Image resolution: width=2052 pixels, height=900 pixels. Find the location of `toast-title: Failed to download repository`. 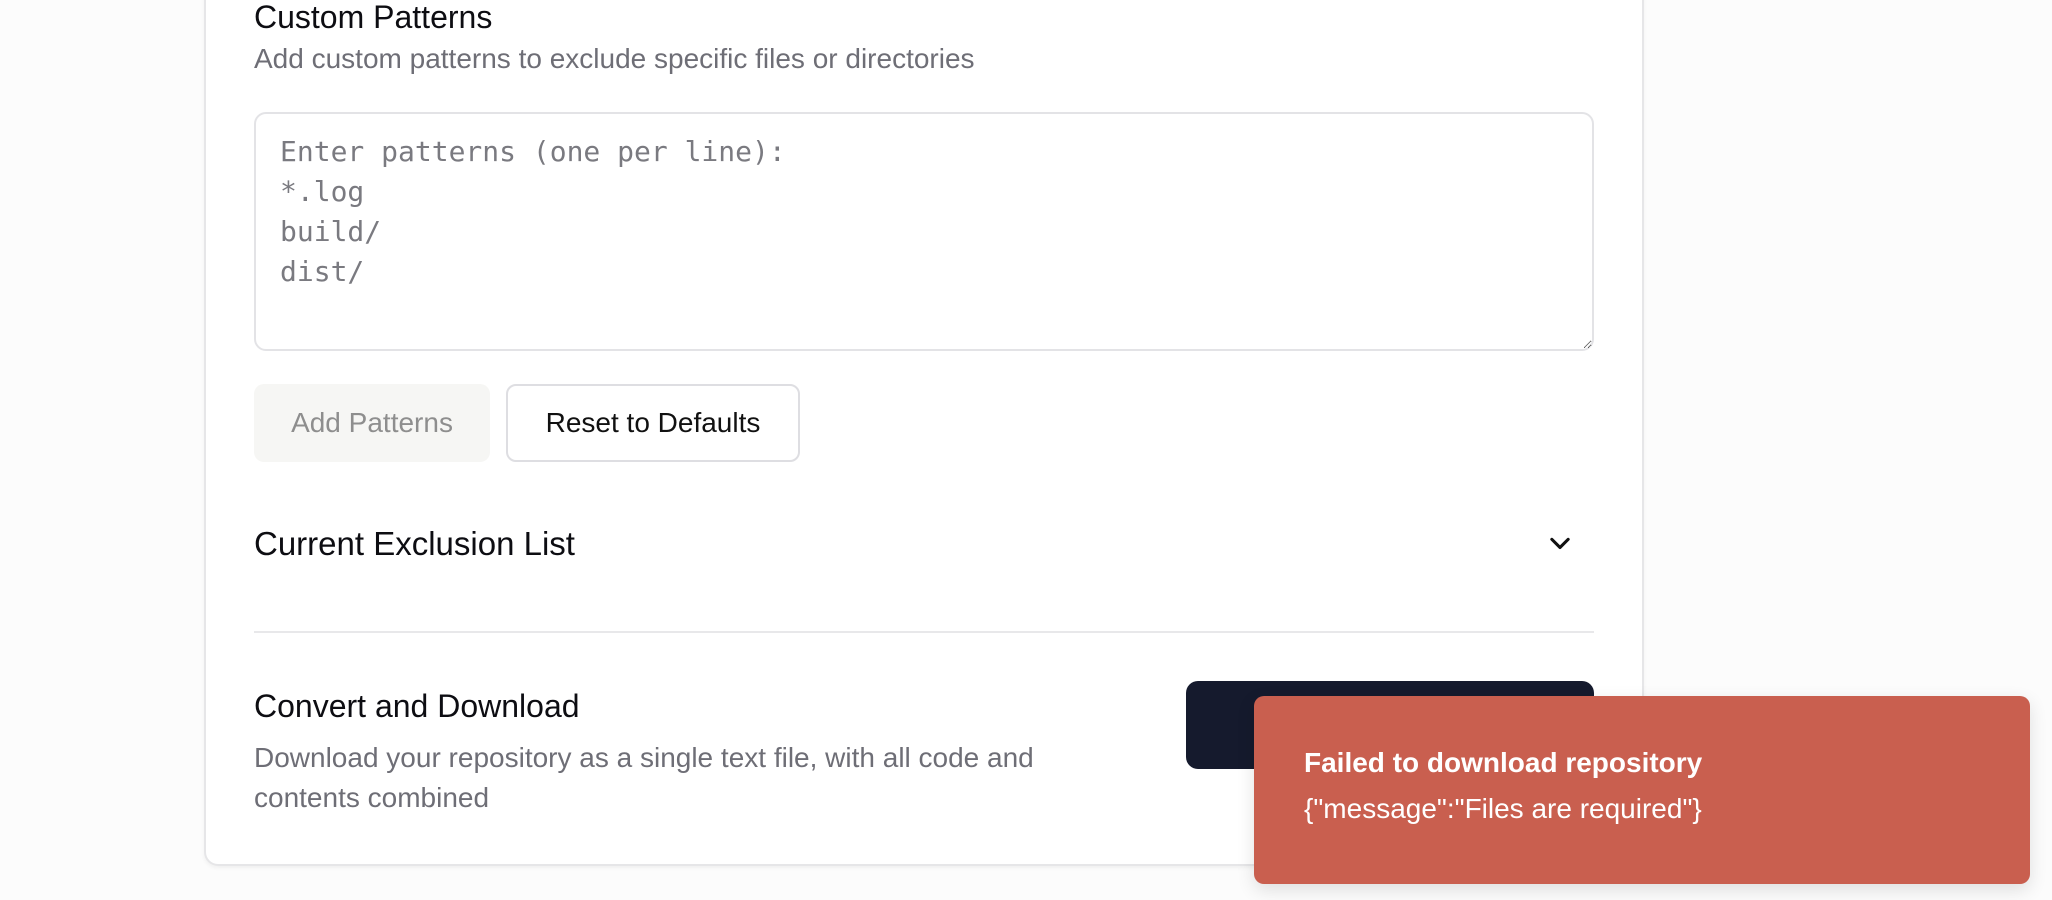

toast-title: Failed to download repository is located at coordinates (1503, 762).